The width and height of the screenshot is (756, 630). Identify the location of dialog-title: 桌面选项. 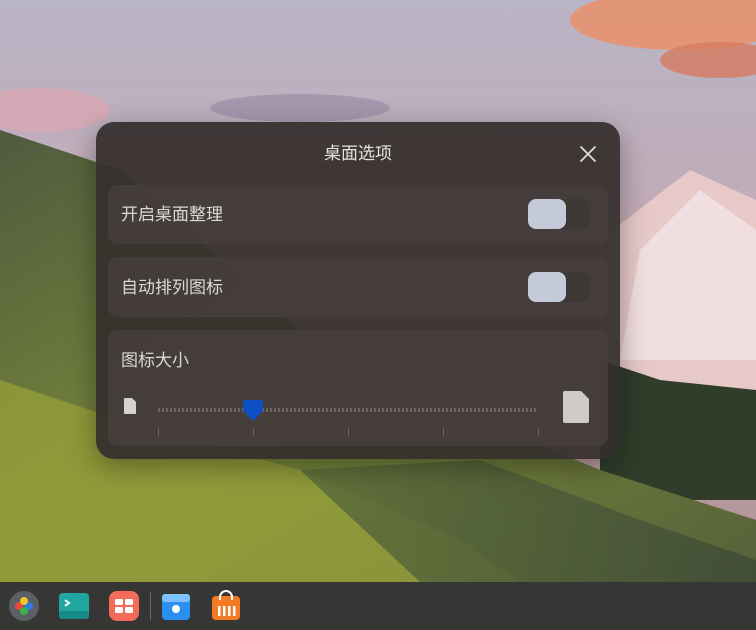
(358, 154).